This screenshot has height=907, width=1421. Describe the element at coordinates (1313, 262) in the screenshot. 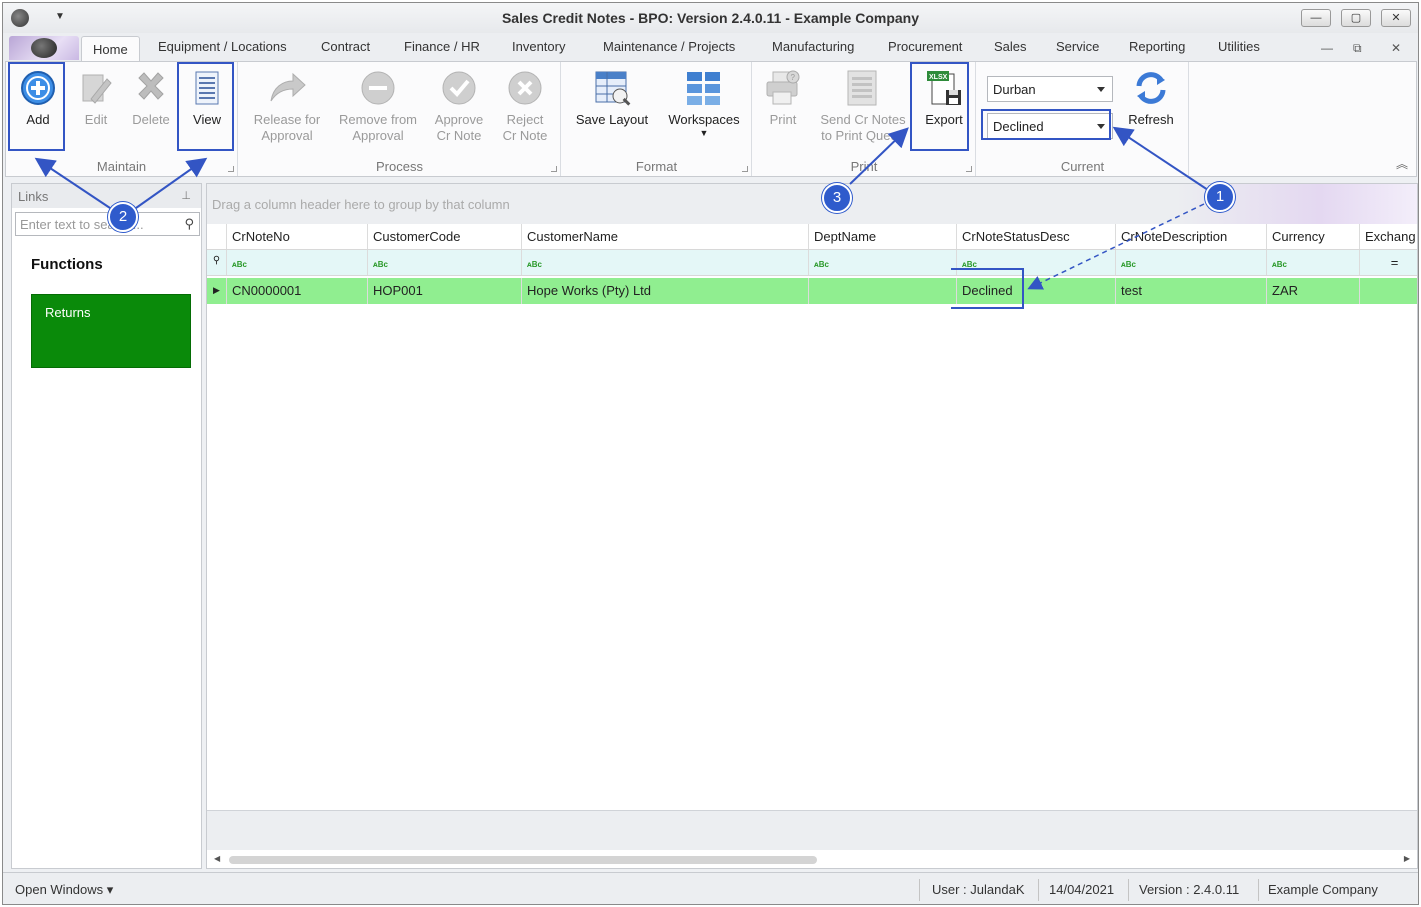

I see `filter-currency: ᴀBc` at that location.